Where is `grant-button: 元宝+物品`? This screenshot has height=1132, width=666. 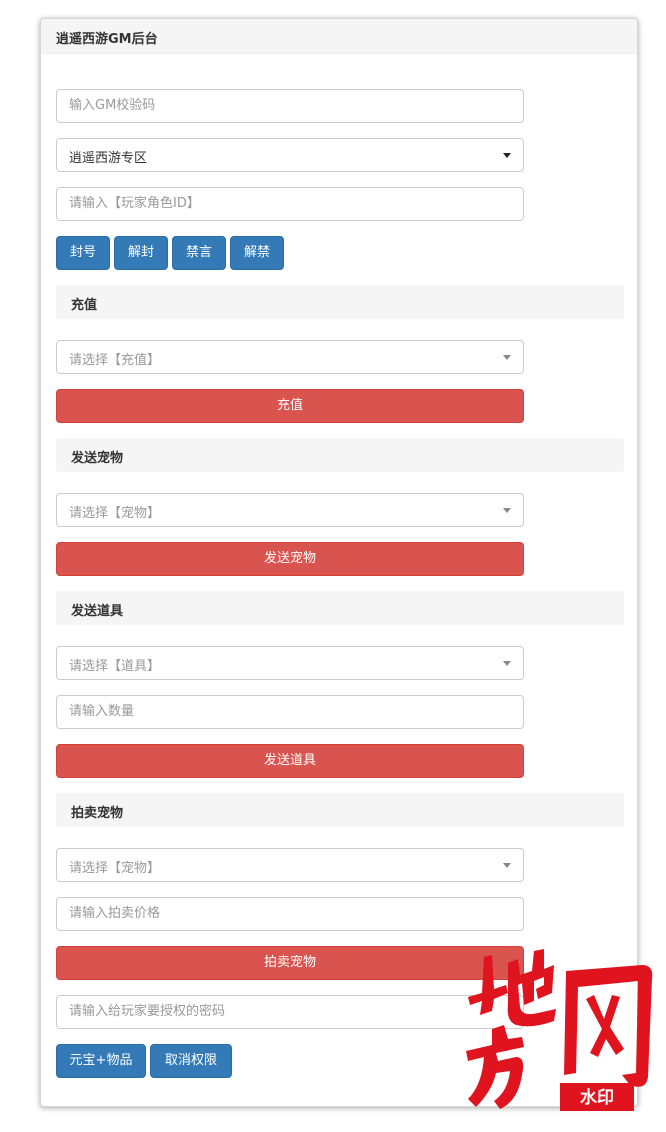
grant-button: 元宝+物品 is located at coordinates (101, 1061).